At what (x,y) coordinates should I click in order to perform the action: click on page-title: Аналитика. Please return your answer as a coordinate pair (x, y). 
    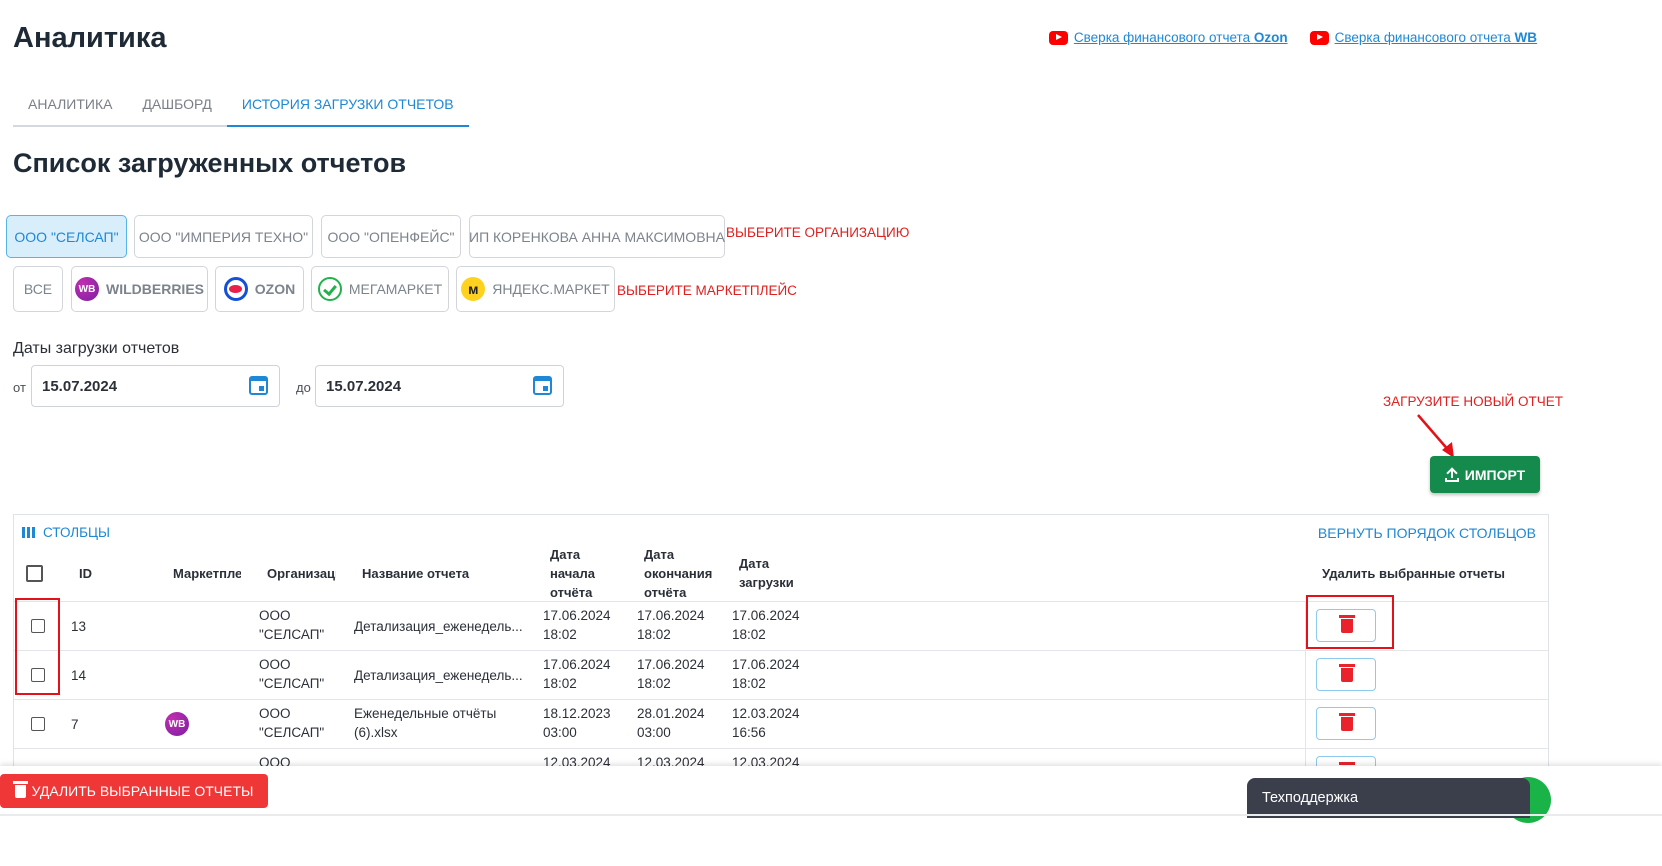
    Looking at the image, I should click on (90, 38).